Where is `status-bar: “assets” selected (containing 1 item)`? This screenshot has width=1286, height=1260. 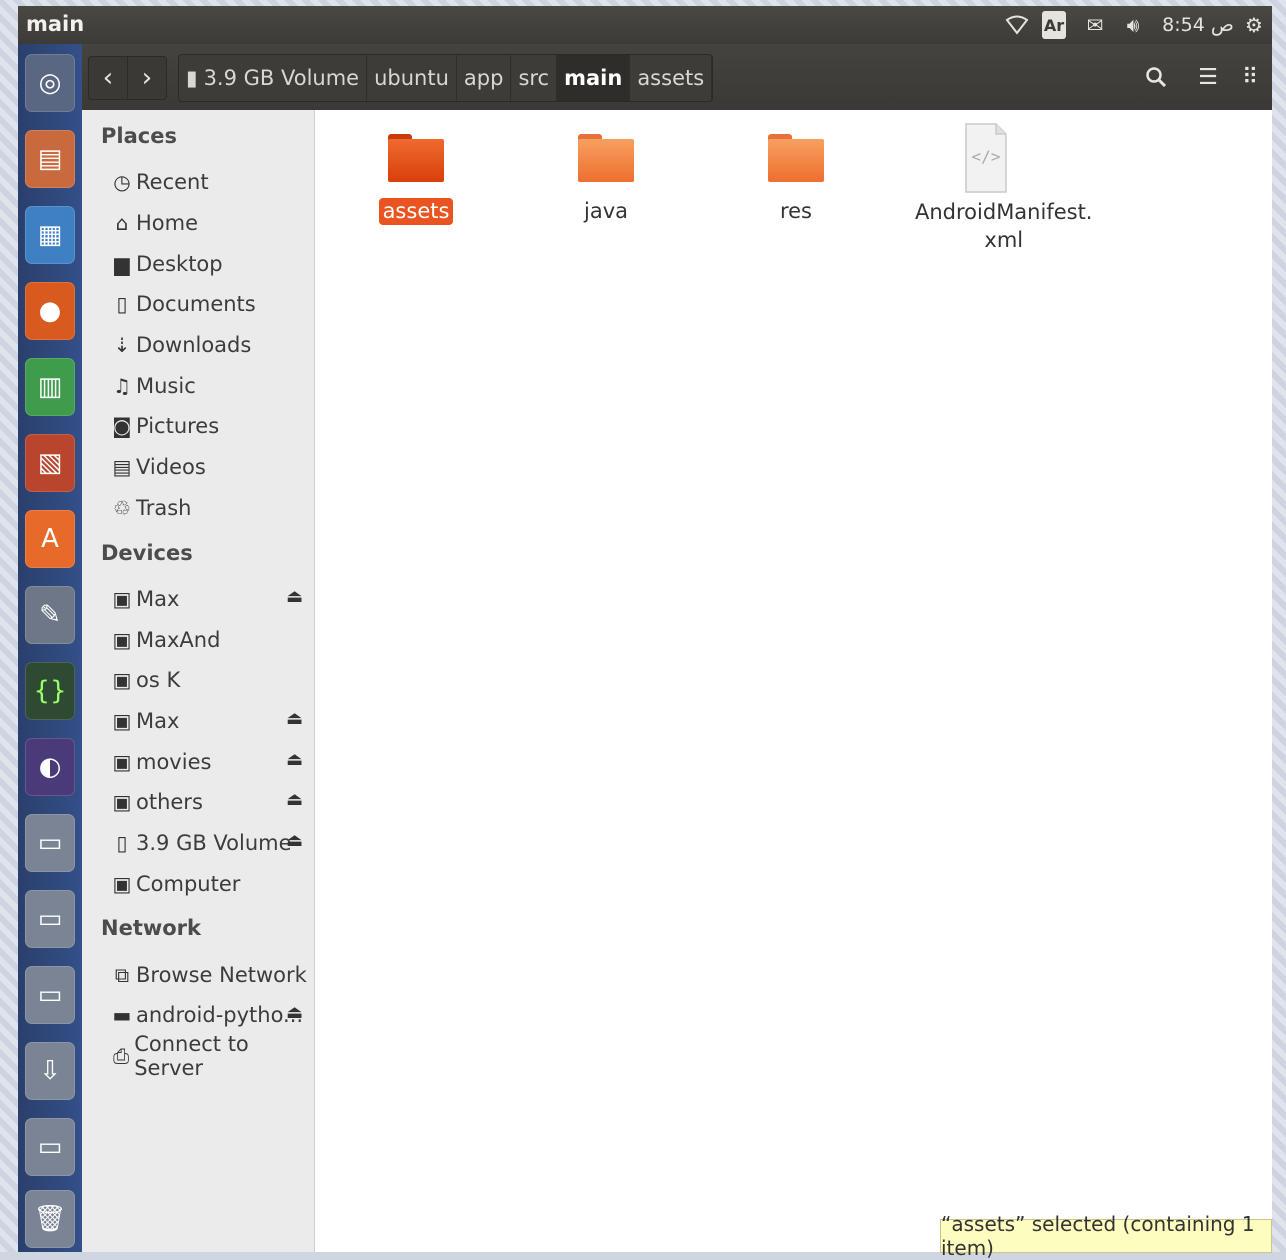 status-bar: “assets” selected (containing 1 item) is located at coordinates (1106, 1236).